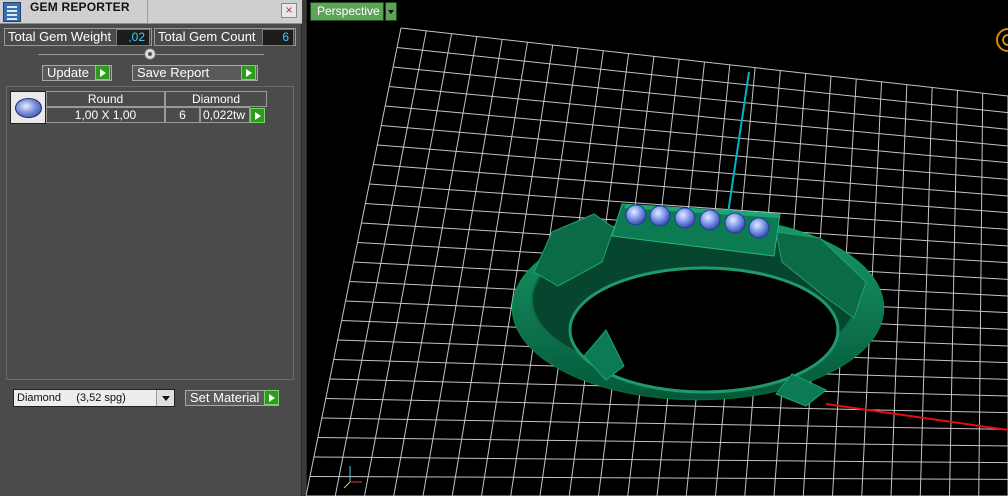  Describe the element at coordinates (150, 54) in the screenshot. I see `slider-handle` at that location.